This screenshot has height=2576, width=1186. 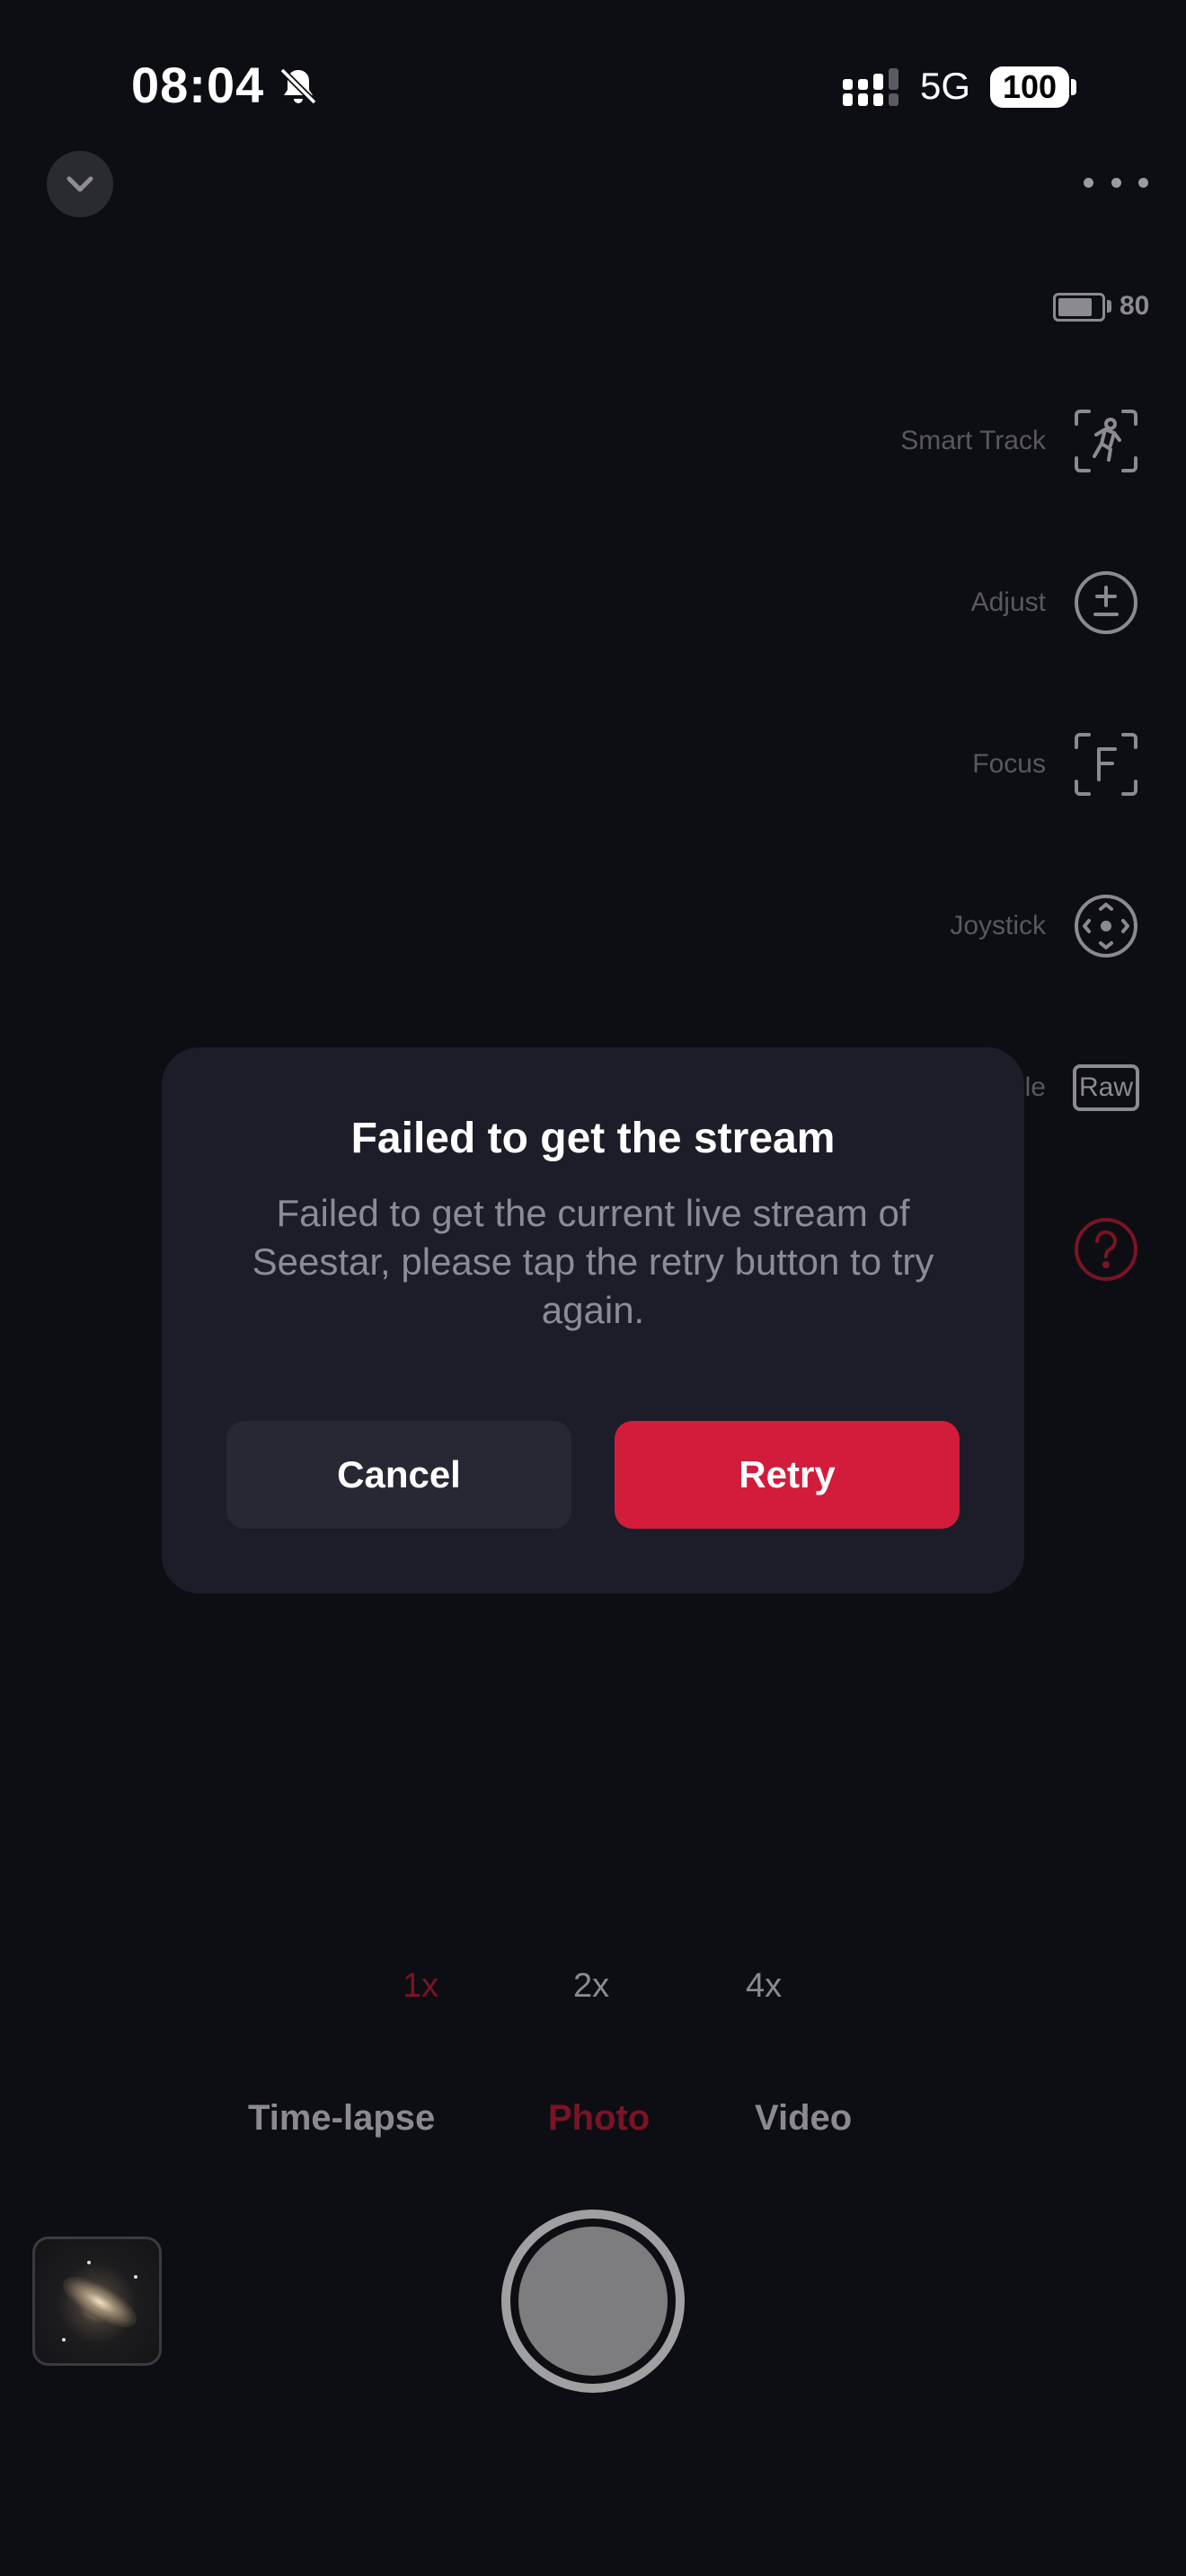 What do you see at coordinates (870, 87) in the screenshot?
I see `cellular-signal-icon` at bounding box center [870, 87].